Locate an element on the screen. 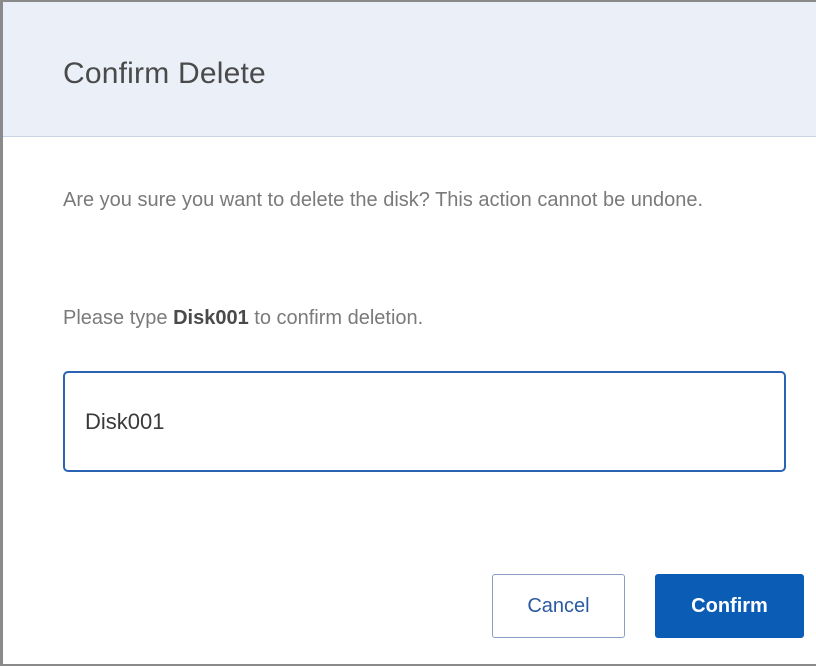 The image size is (816, 666). confirm-instruction: Please type Disk001 to confirm deletion. is located at coordinates (243, 318).